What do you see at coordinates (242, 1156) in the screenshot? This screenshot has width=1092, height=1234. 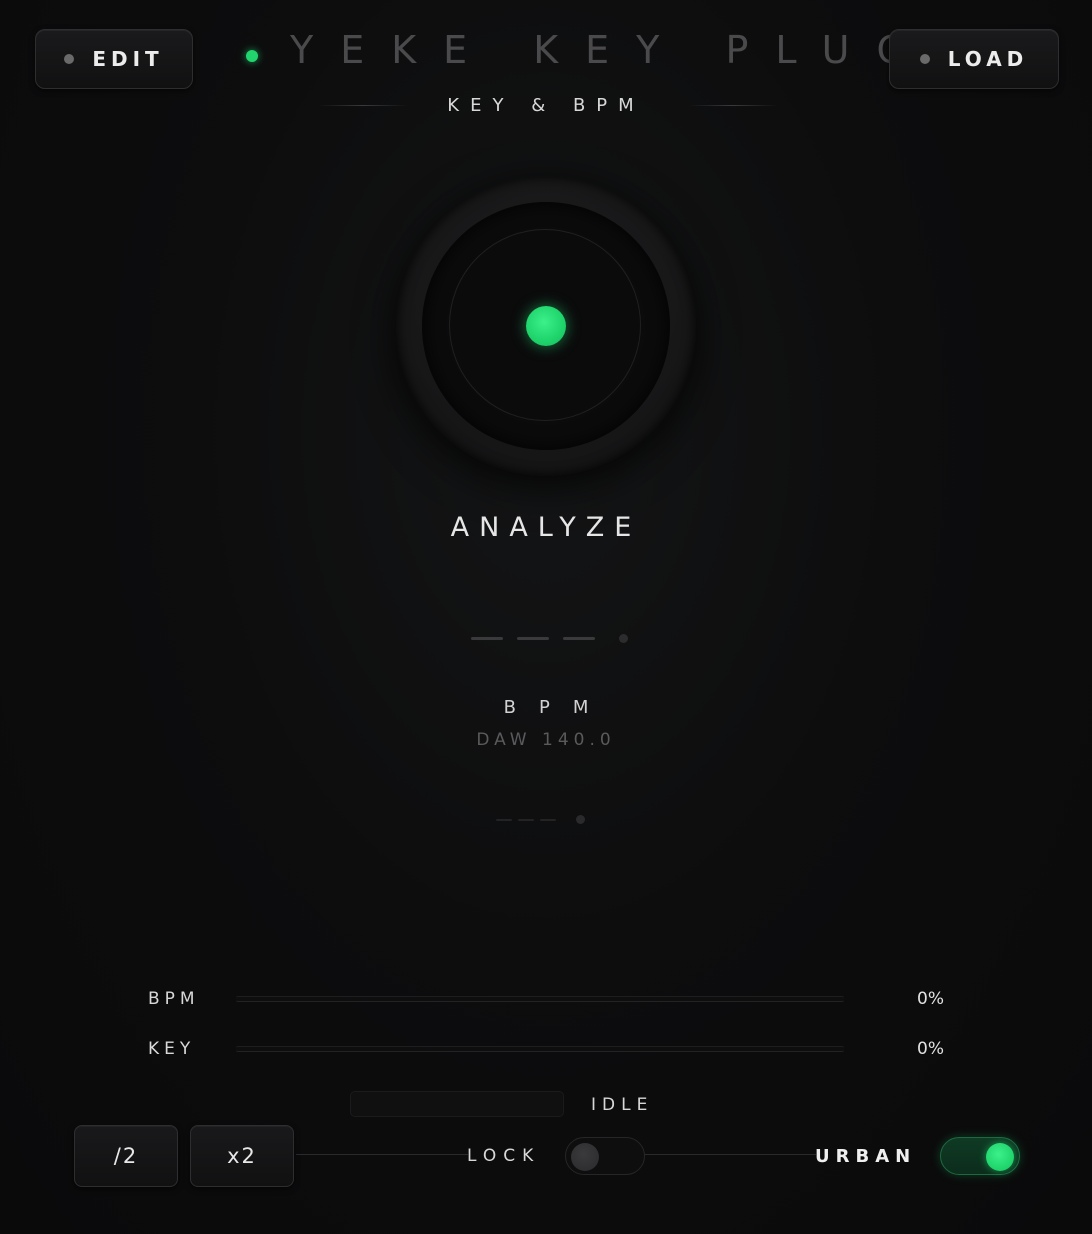 I see `double-tempo-button: x2` at bounding box center [242, 1156].